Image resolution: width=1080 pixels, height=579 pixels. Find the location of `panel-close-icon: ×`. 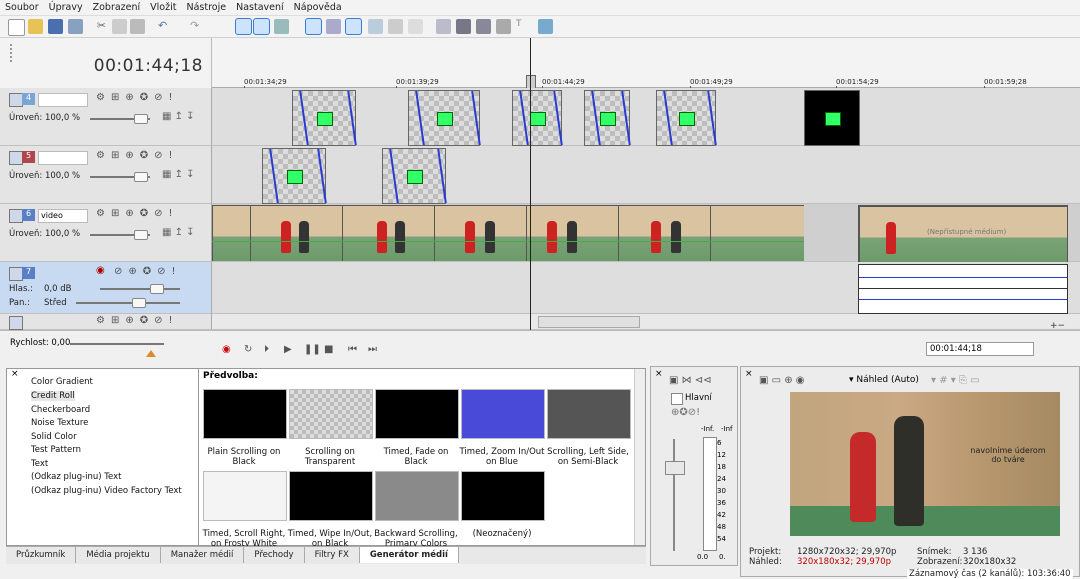

panel-close-icon: × is located at coordinates (15, 374).